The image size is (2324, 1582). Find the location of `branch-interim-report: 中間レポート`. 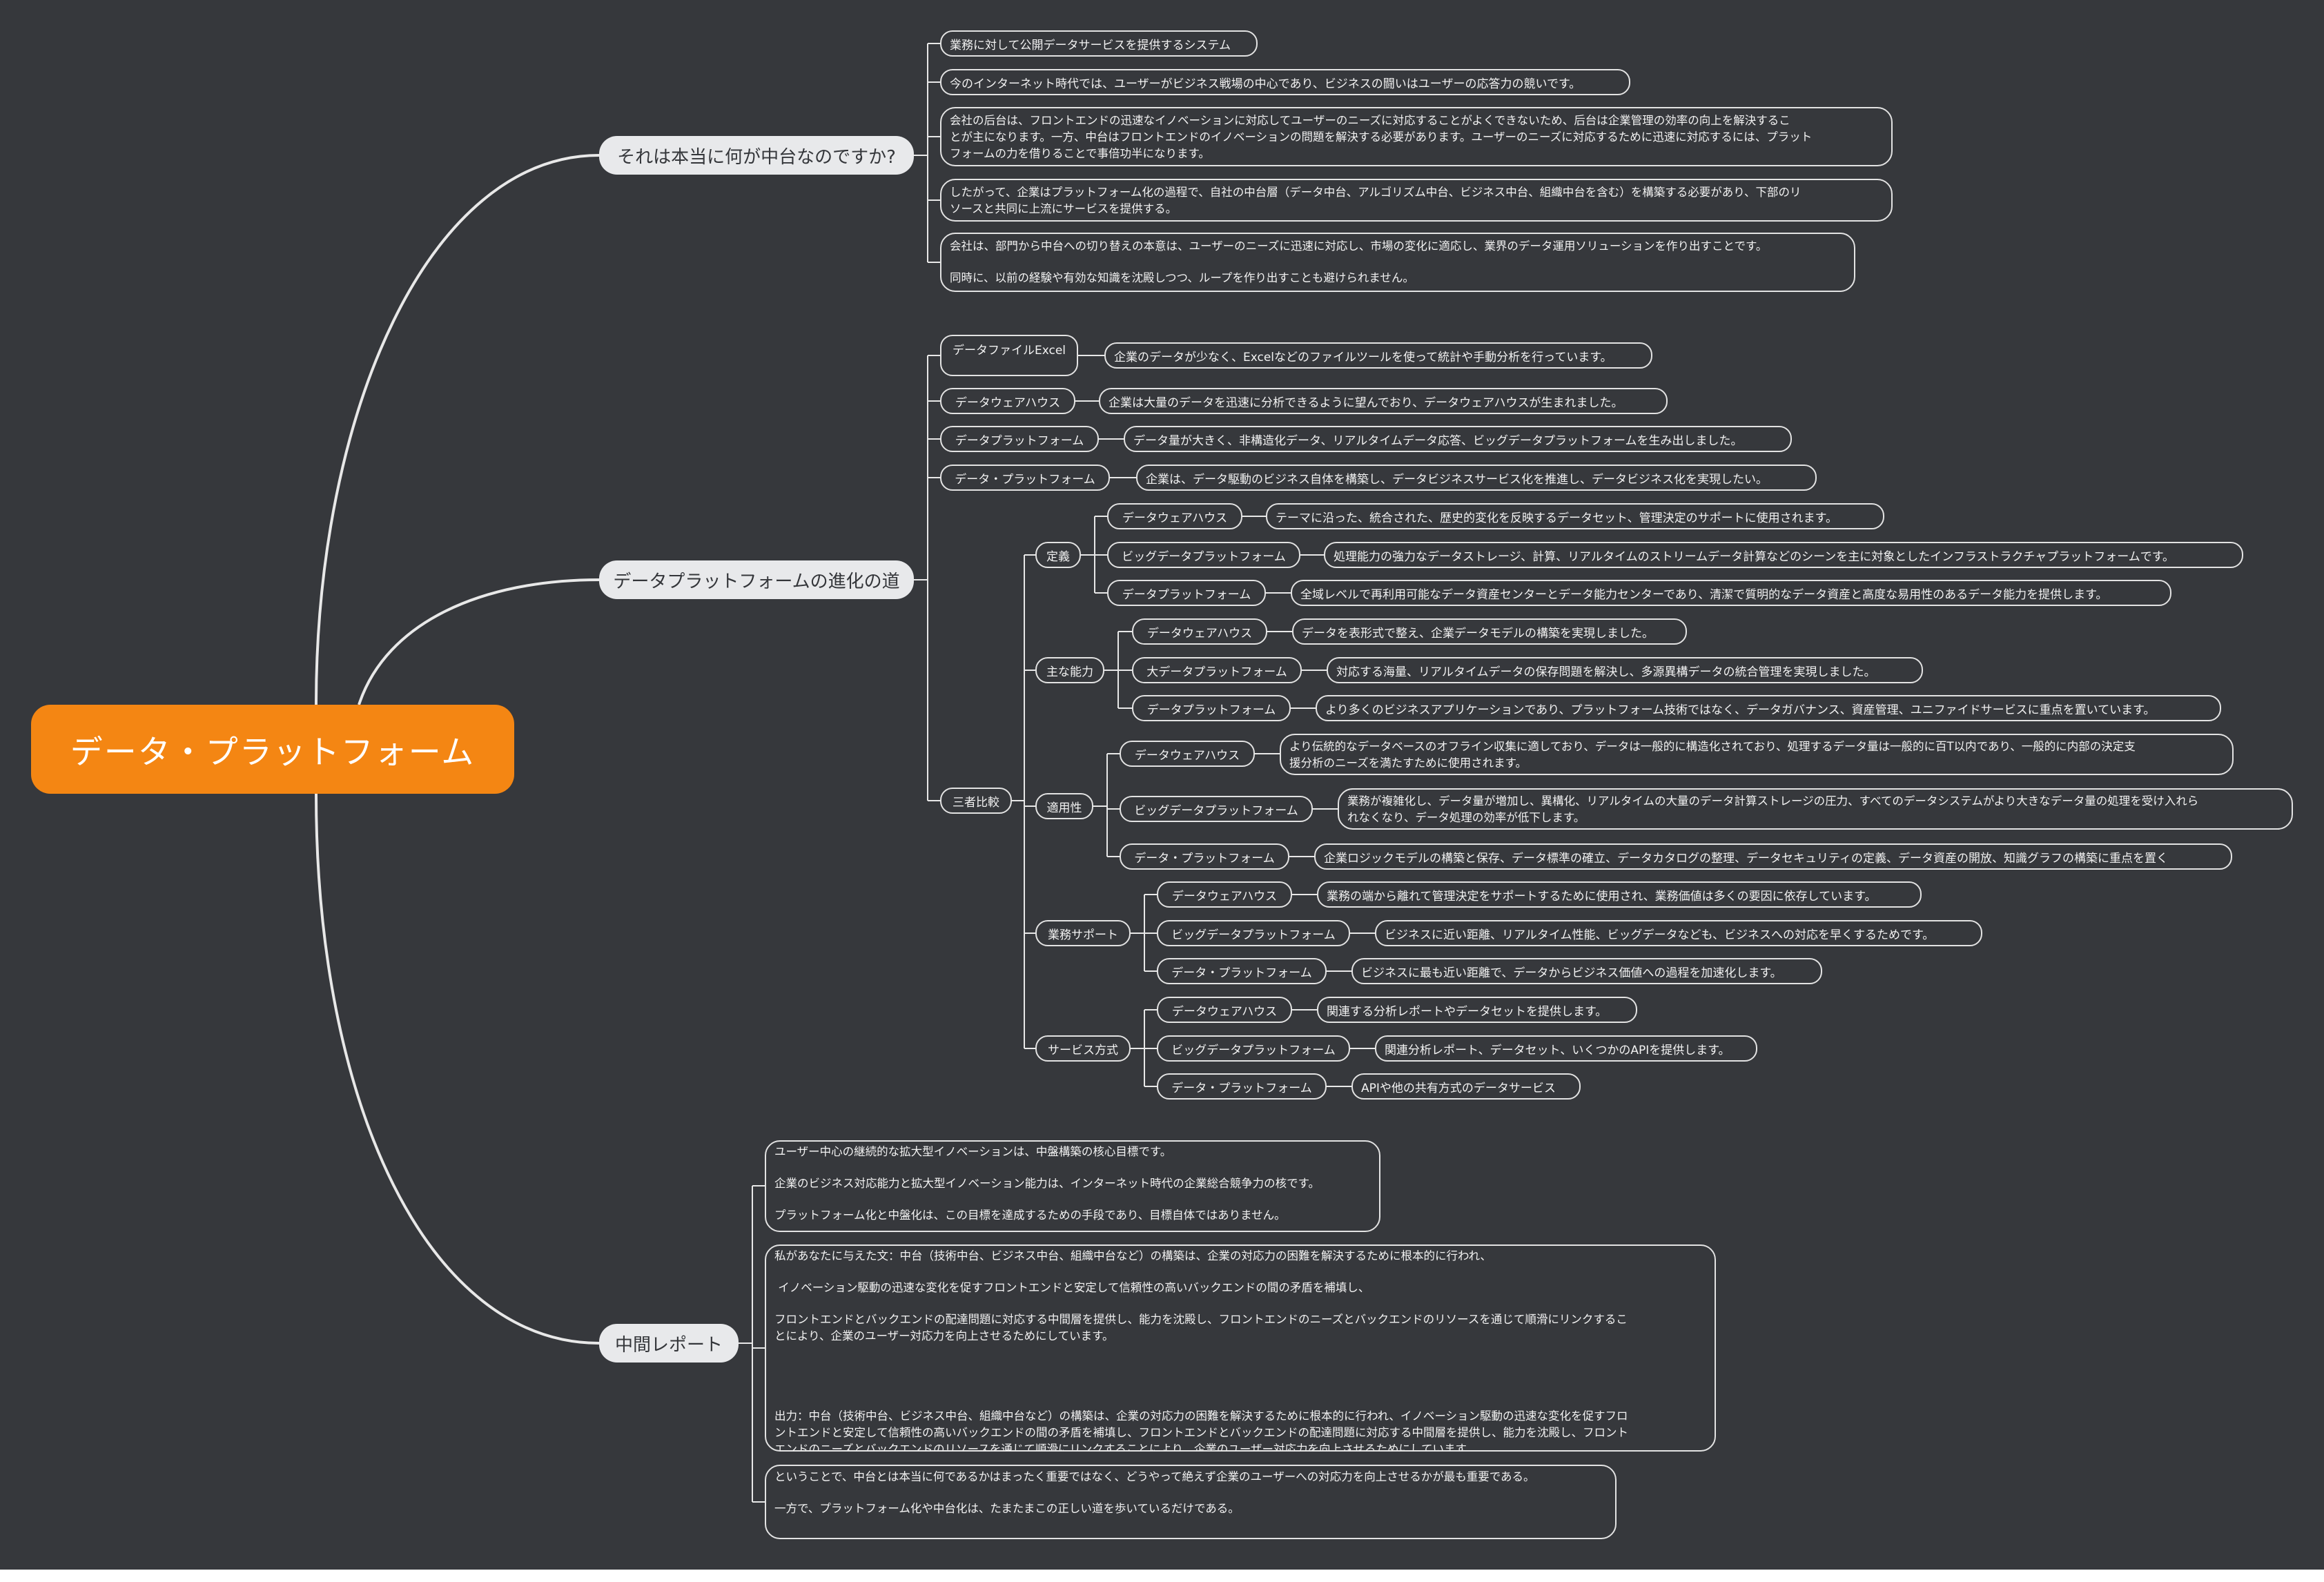

branch-interim-report: 中間レポート is located at coordinates (669, 1343).